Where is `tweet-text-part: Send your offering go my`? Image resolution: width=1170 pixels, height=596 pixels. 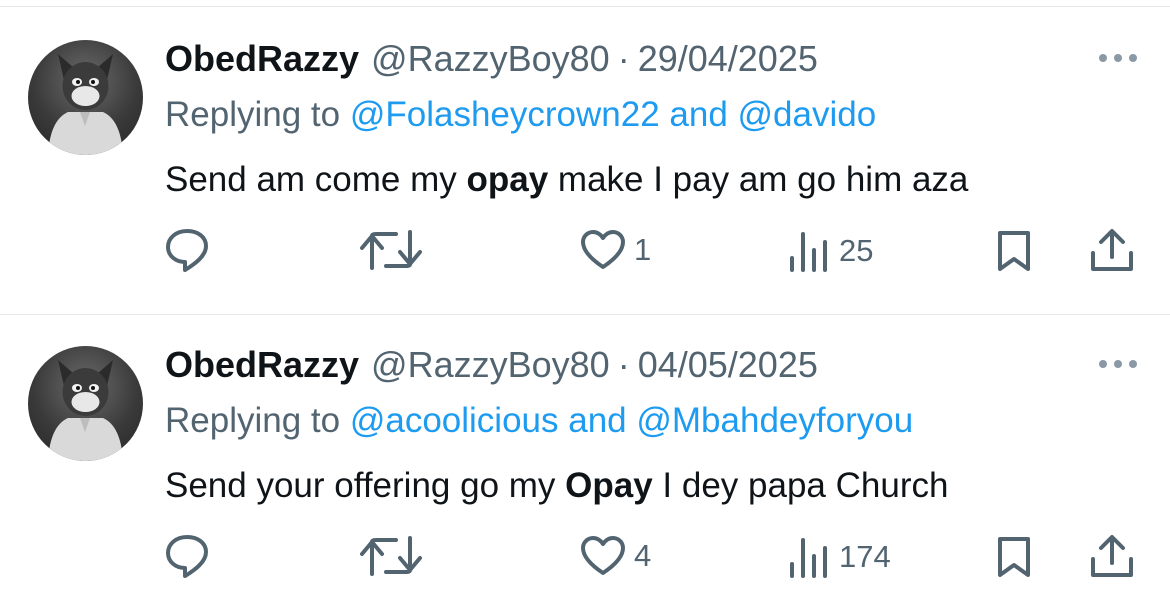 tweet-text-part: Send your offering go my is located at coordinates (365, 485).